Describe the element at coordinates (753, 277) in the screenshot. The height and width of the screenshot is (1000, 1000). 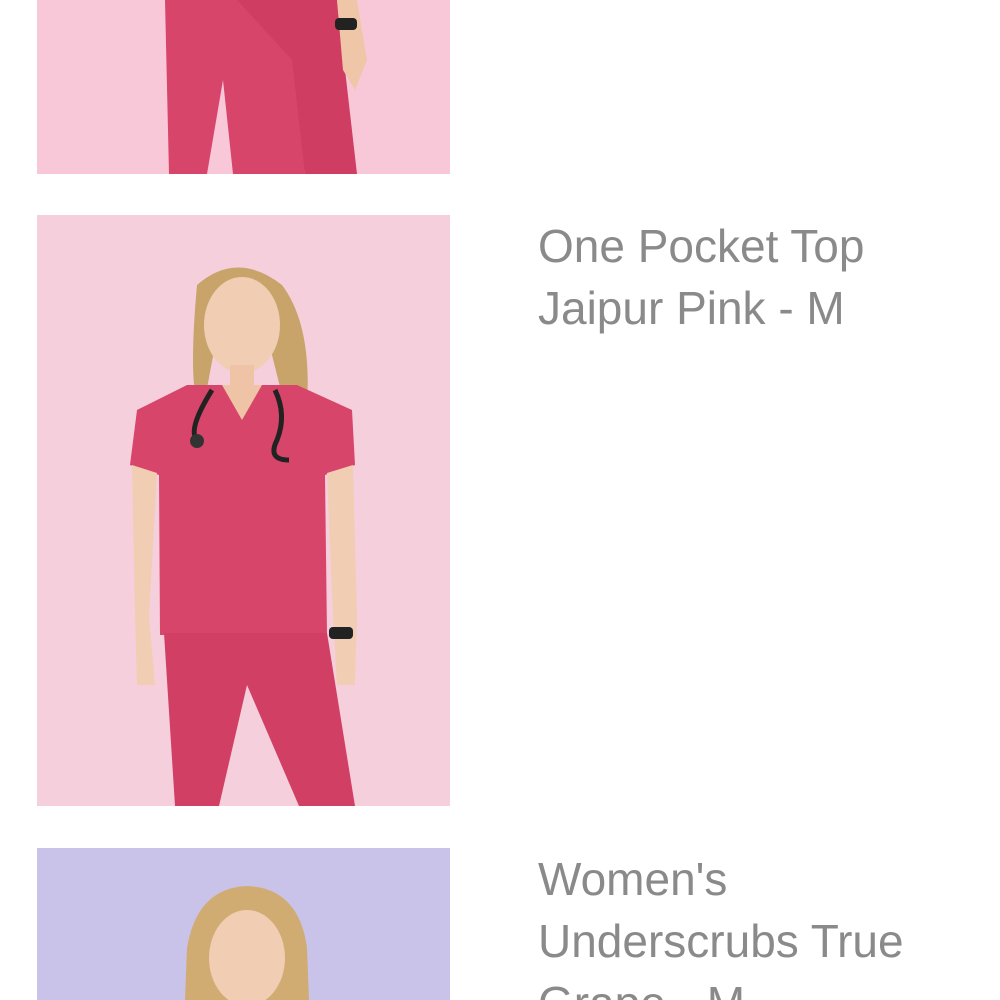
I see `product-title: One Pocket Top Jaipur Pink - M` at that location.